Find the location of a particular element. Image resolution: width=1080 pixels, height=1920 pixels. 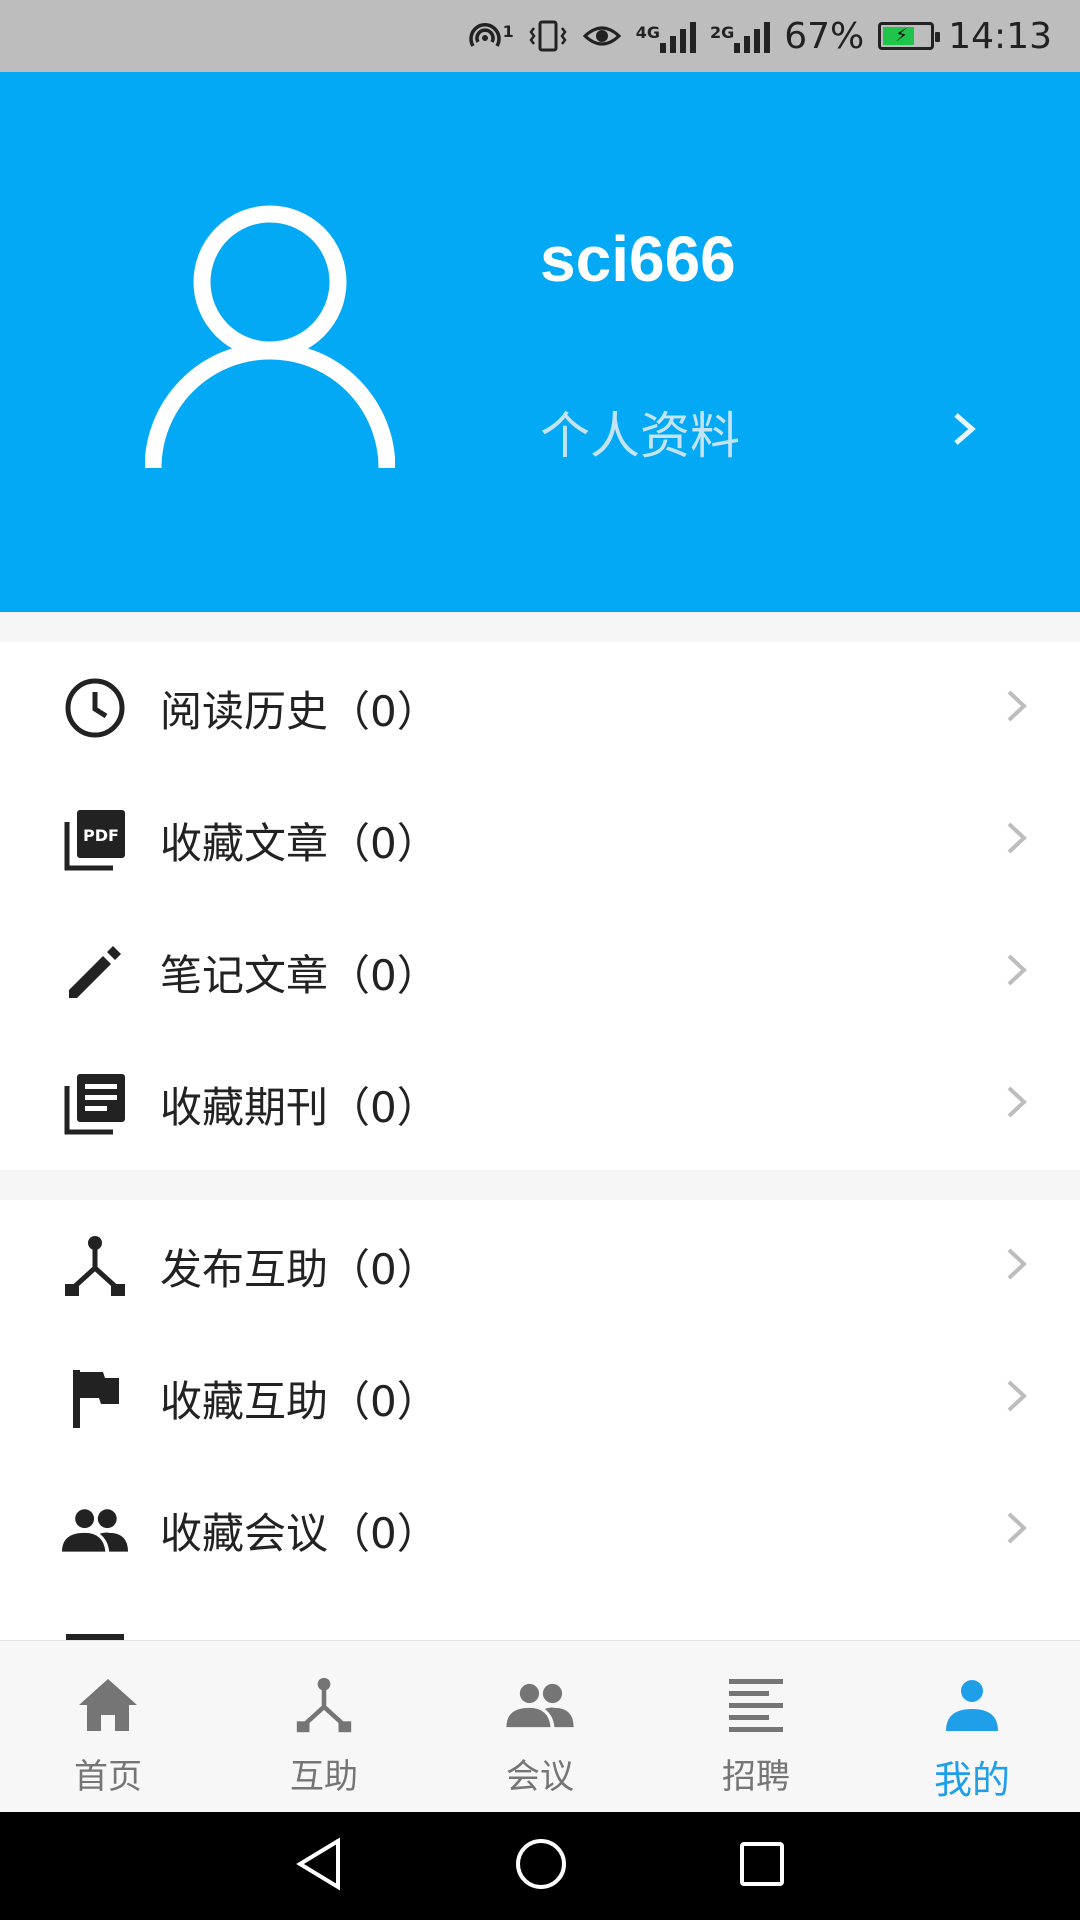

menu-item-reading-history: 阅读历史（0） is located at coordinates (540, 708).